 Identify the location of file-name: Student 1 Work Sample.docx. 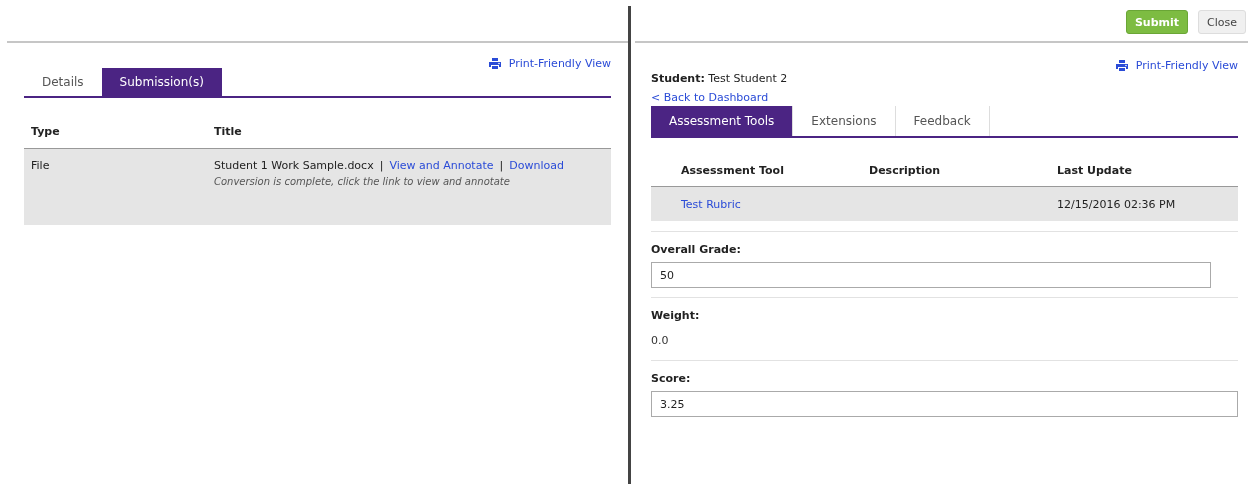
(294, 165).